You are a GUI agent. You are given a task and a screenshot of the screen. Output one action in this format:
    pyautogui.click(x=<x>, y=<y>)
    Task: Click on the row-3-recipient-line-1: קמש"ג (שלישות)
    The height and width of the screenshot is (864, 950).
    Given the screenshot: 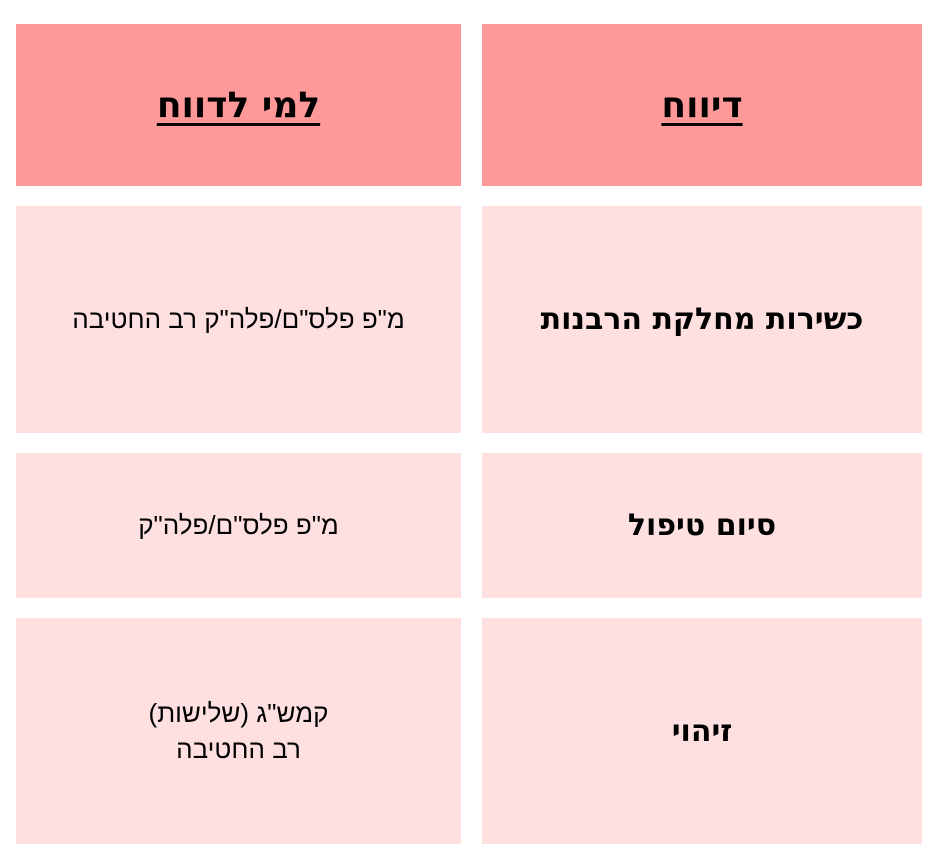 What is the action you would take?
    pyautogui.click(x=238, y=712)
    